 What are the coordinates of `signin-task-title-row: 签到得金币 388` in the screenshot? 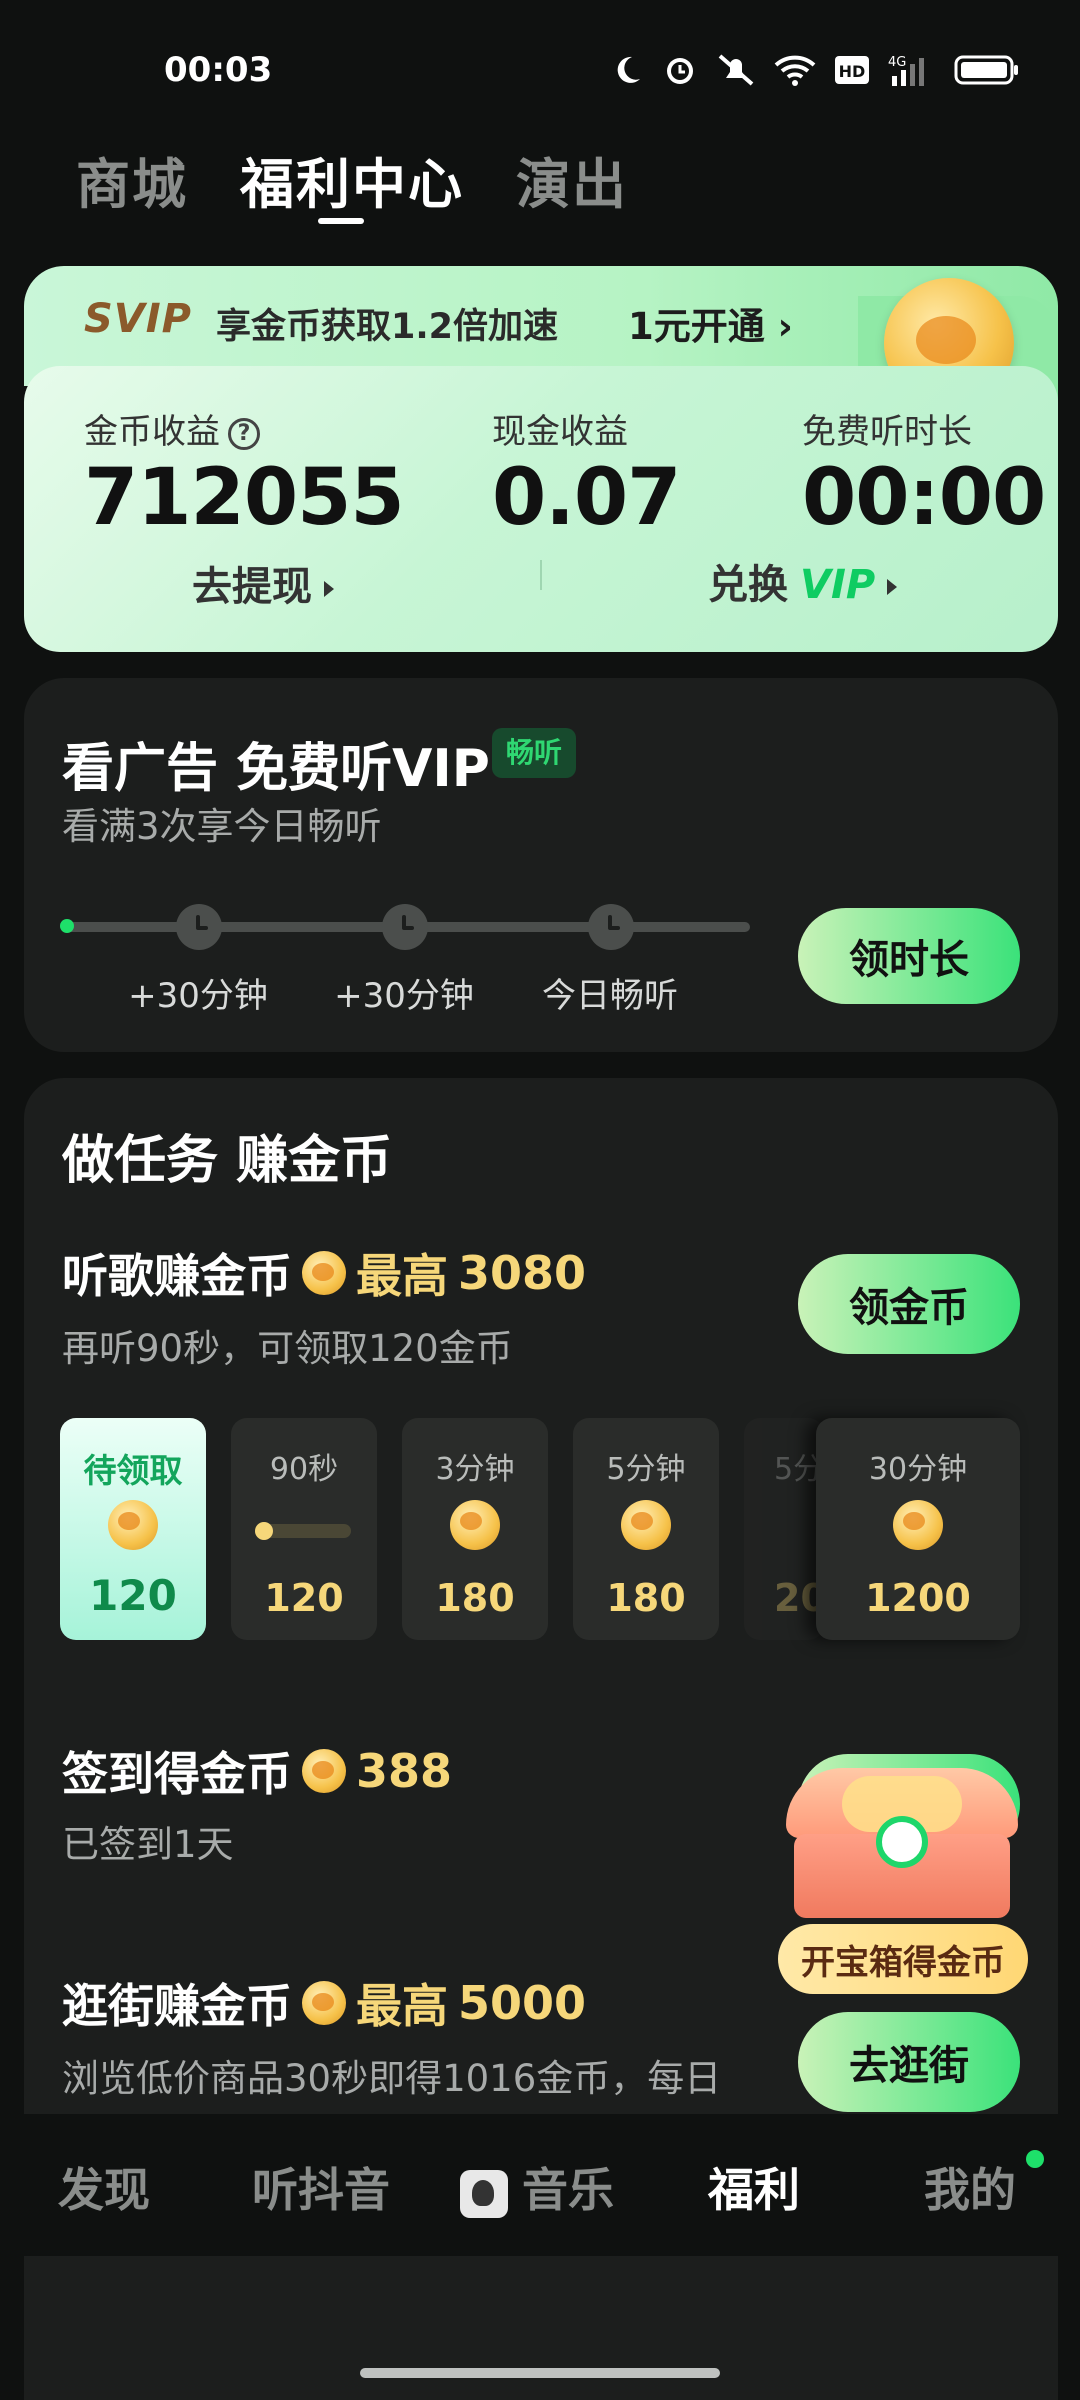 It's located at (257, 1771).